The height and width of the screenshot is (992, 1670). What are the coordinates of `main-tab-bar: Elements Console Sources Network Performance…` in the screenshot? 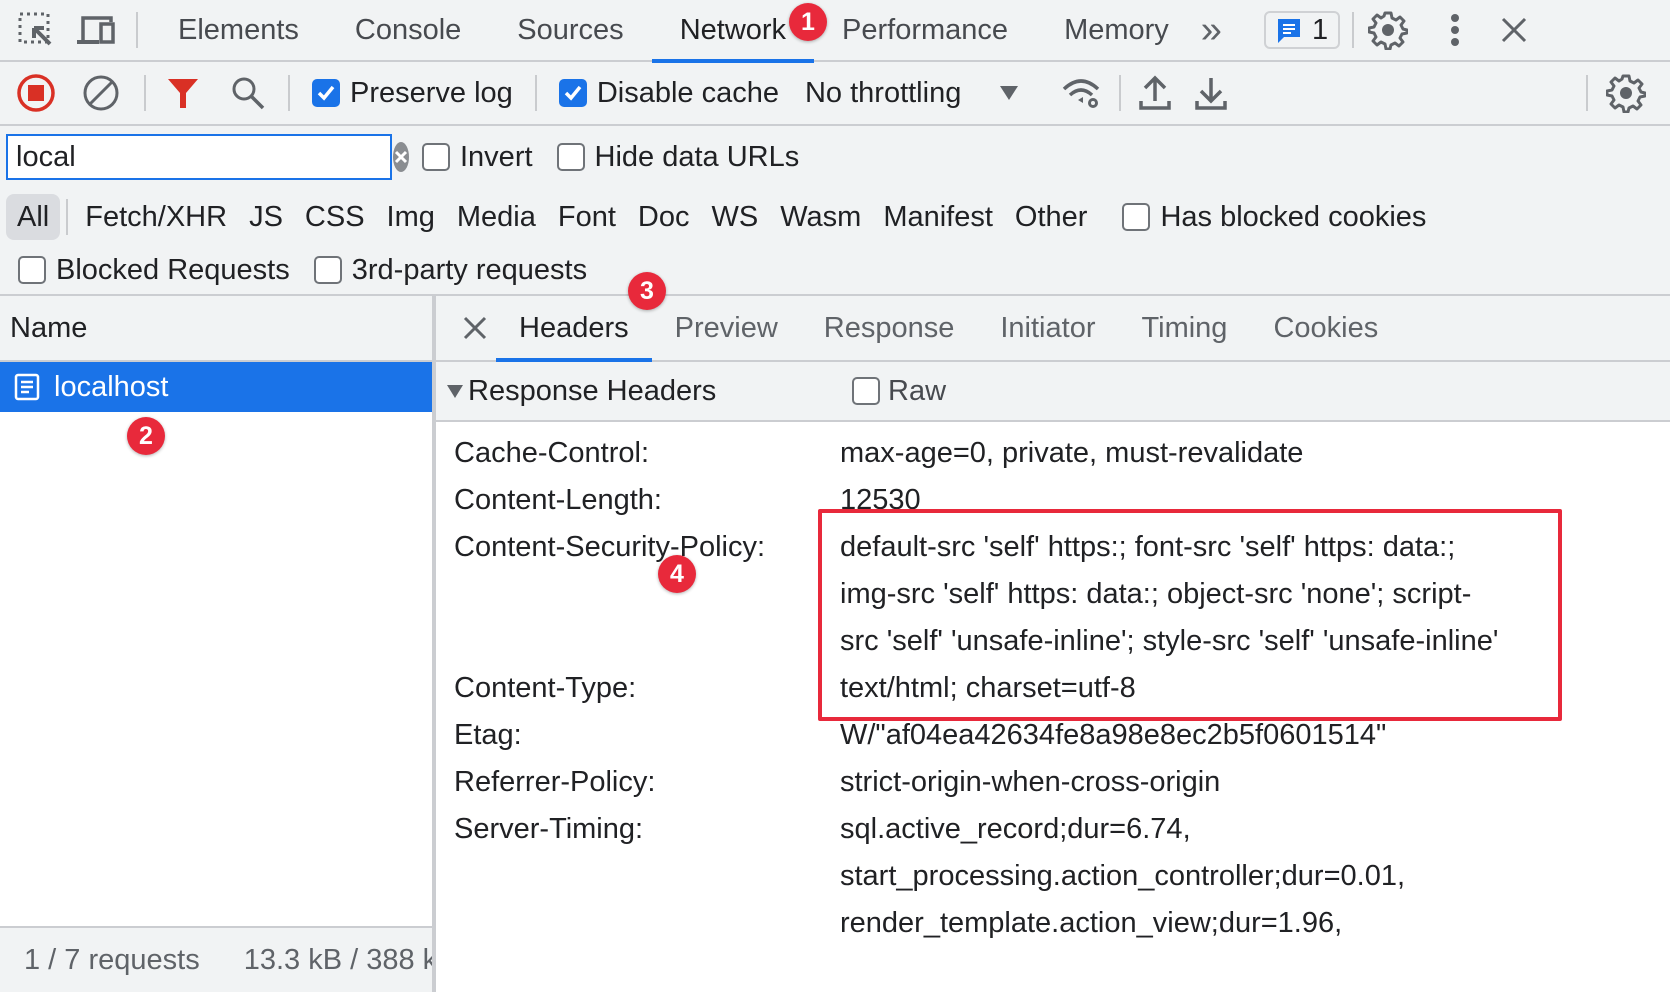 It's located at (835, 31).